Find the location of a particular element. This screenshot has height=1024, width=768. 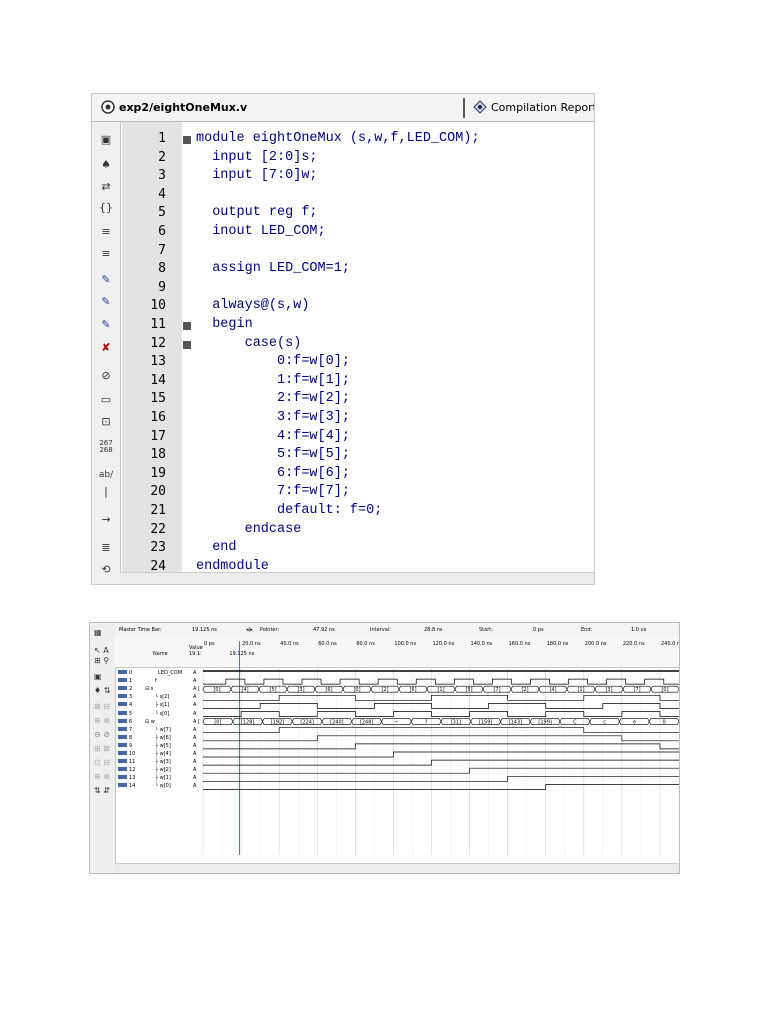

code-line: endcase is located at coordinates (249, 529).